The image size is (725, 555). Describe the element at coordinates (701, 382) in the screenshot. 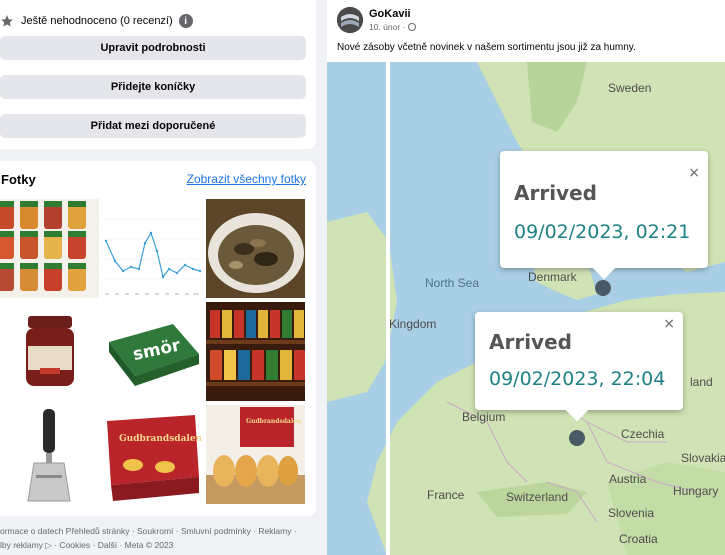

I see `map-label-land: land` at that location.